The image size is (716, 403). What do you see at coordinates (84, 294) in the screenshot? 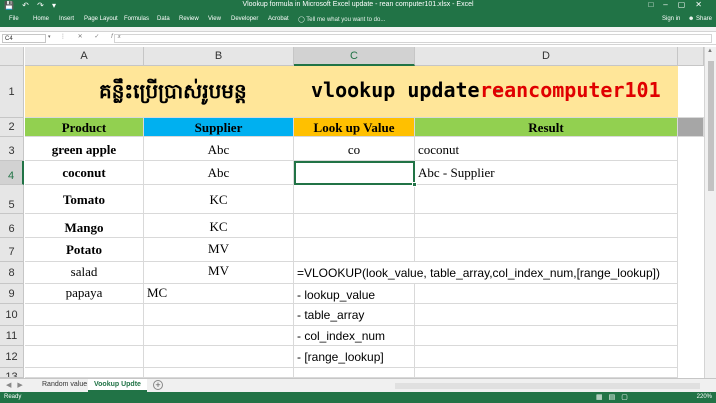
I see `cell-a9: papaya` at bounding box center [84, 294].